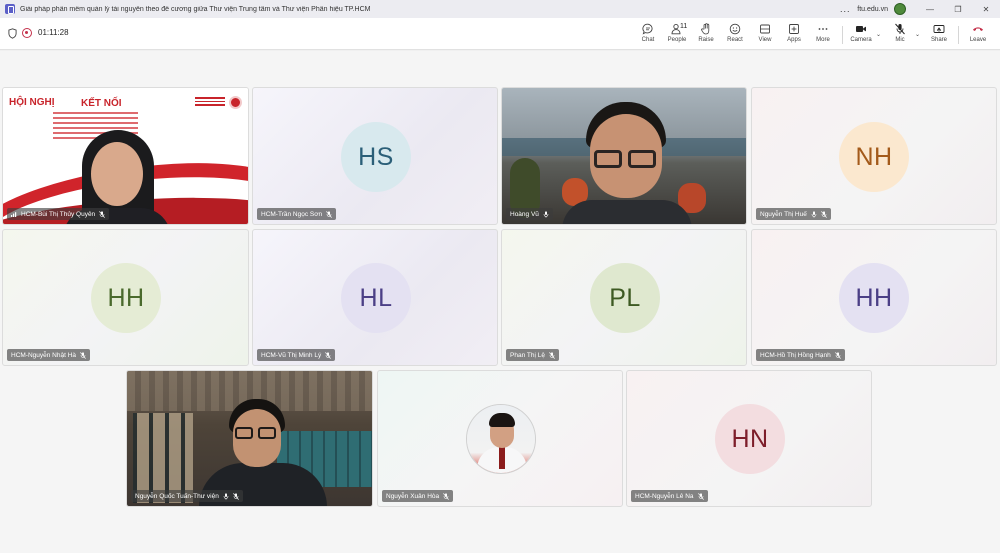 This screenshot has height=553, width=1000. What do you see at coordinates (524, 214) in the screenshot?
I see `participant-name: Hoàng Vũ` at bounding box center [524, 214].